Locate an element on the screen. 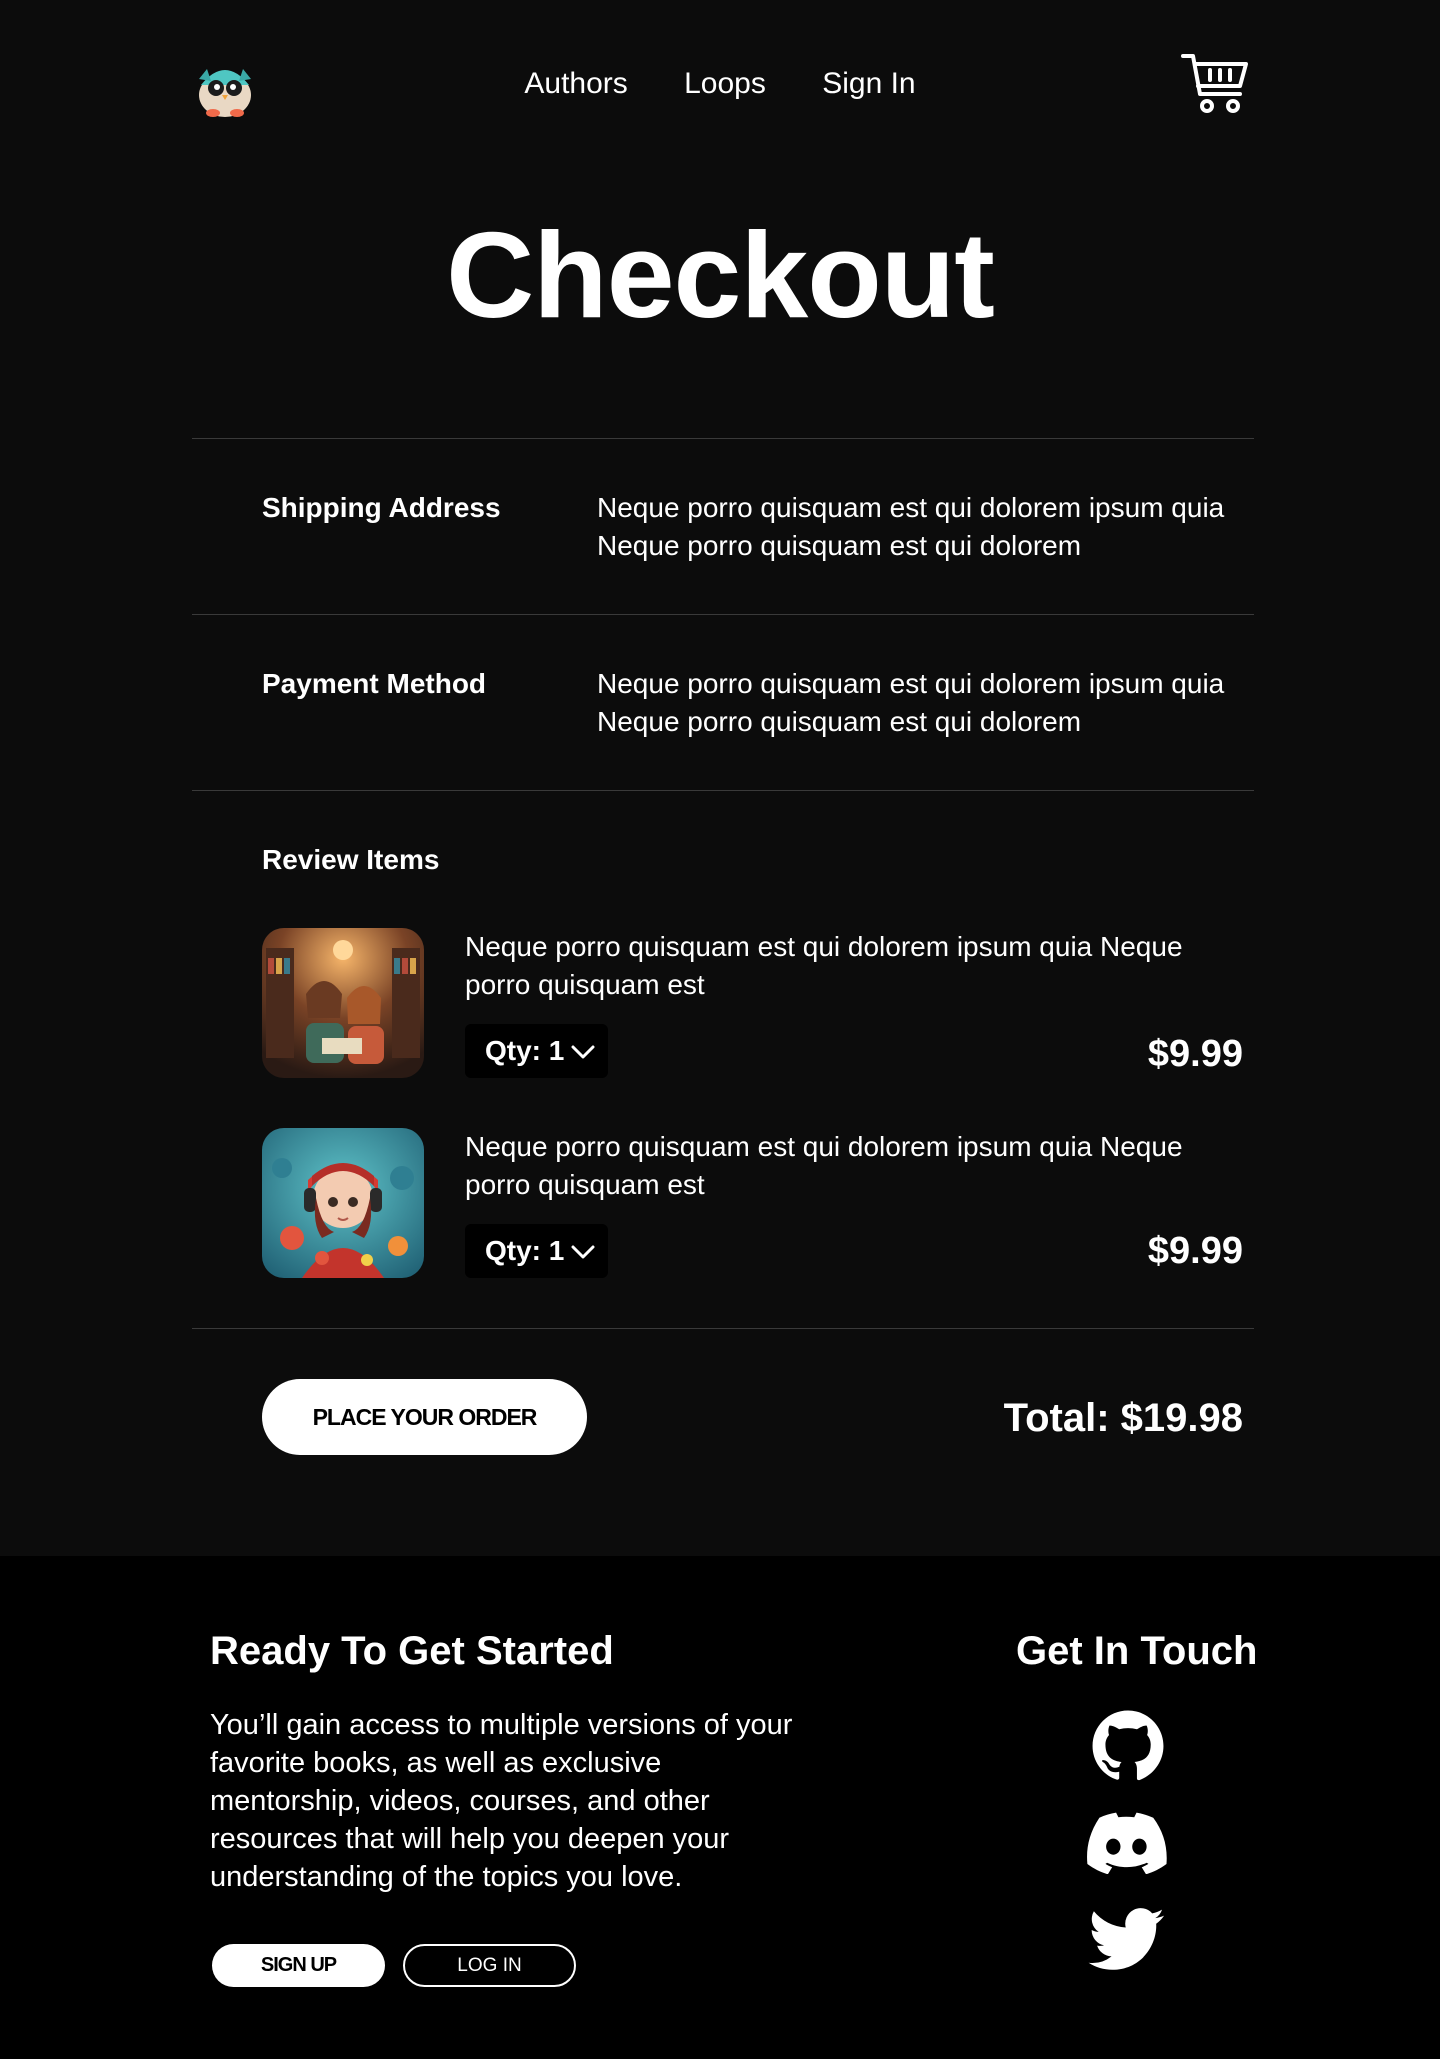 The width and height of the screenshot is (1440, 2059). get-in-touch-title: Get In Touch is located at coordinates (1137, 1651).